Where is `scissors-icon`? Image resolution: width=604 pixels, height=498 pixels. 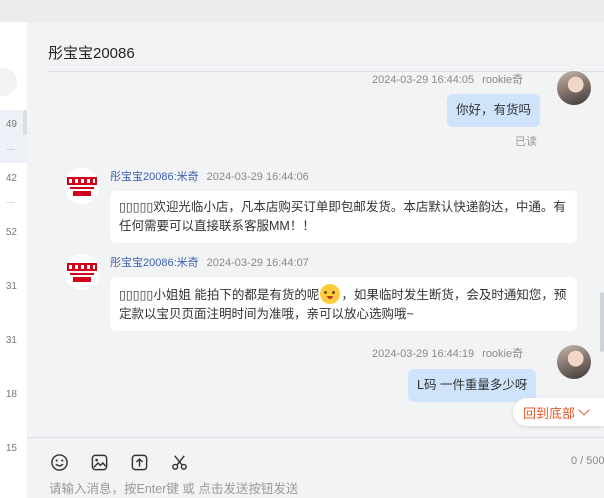 scissors-icon is located at coordinates (179, 462).